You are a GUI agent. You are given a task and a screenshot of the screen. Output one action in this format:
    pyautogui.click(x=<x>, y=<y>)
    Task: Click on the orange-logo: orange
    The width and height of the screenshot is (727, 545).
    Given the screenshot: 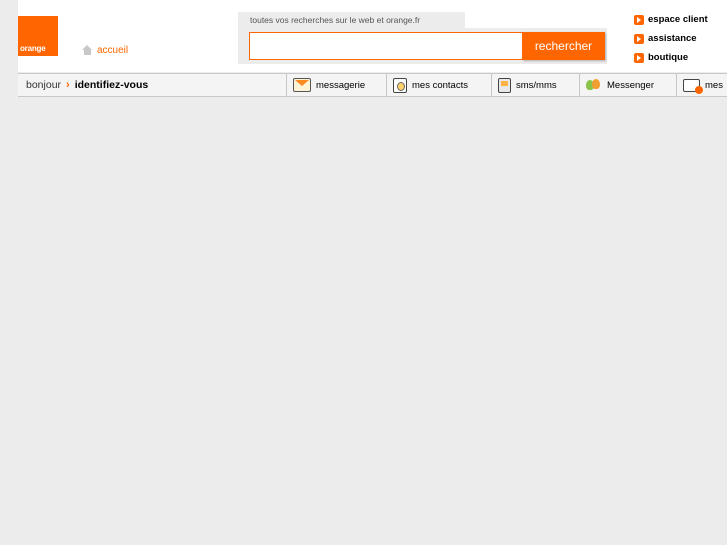 What is the action you would take?
    pyautogui.click(x=38, y=36)
    